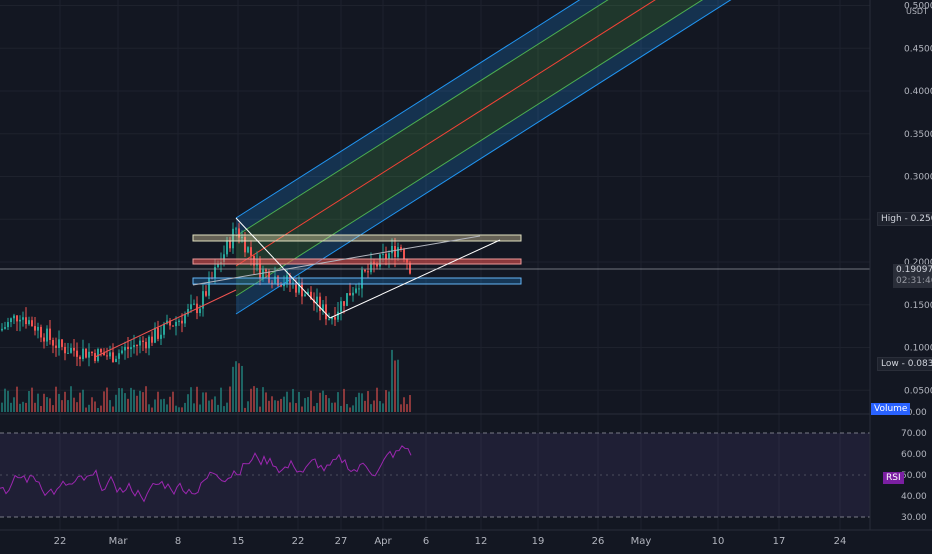 Image resolution: width=932 pixels, height=554 pixels. What do you see at coordinates (481, 541) in the screenshot?
I see `date-tick-label: 12` at bounding box center [481, 541].